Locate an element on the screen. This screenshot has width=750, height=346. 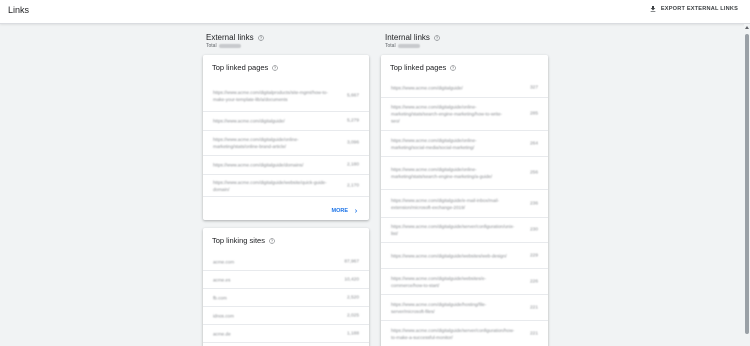
row-count: 2,180 is located at coordinates (352, 165).